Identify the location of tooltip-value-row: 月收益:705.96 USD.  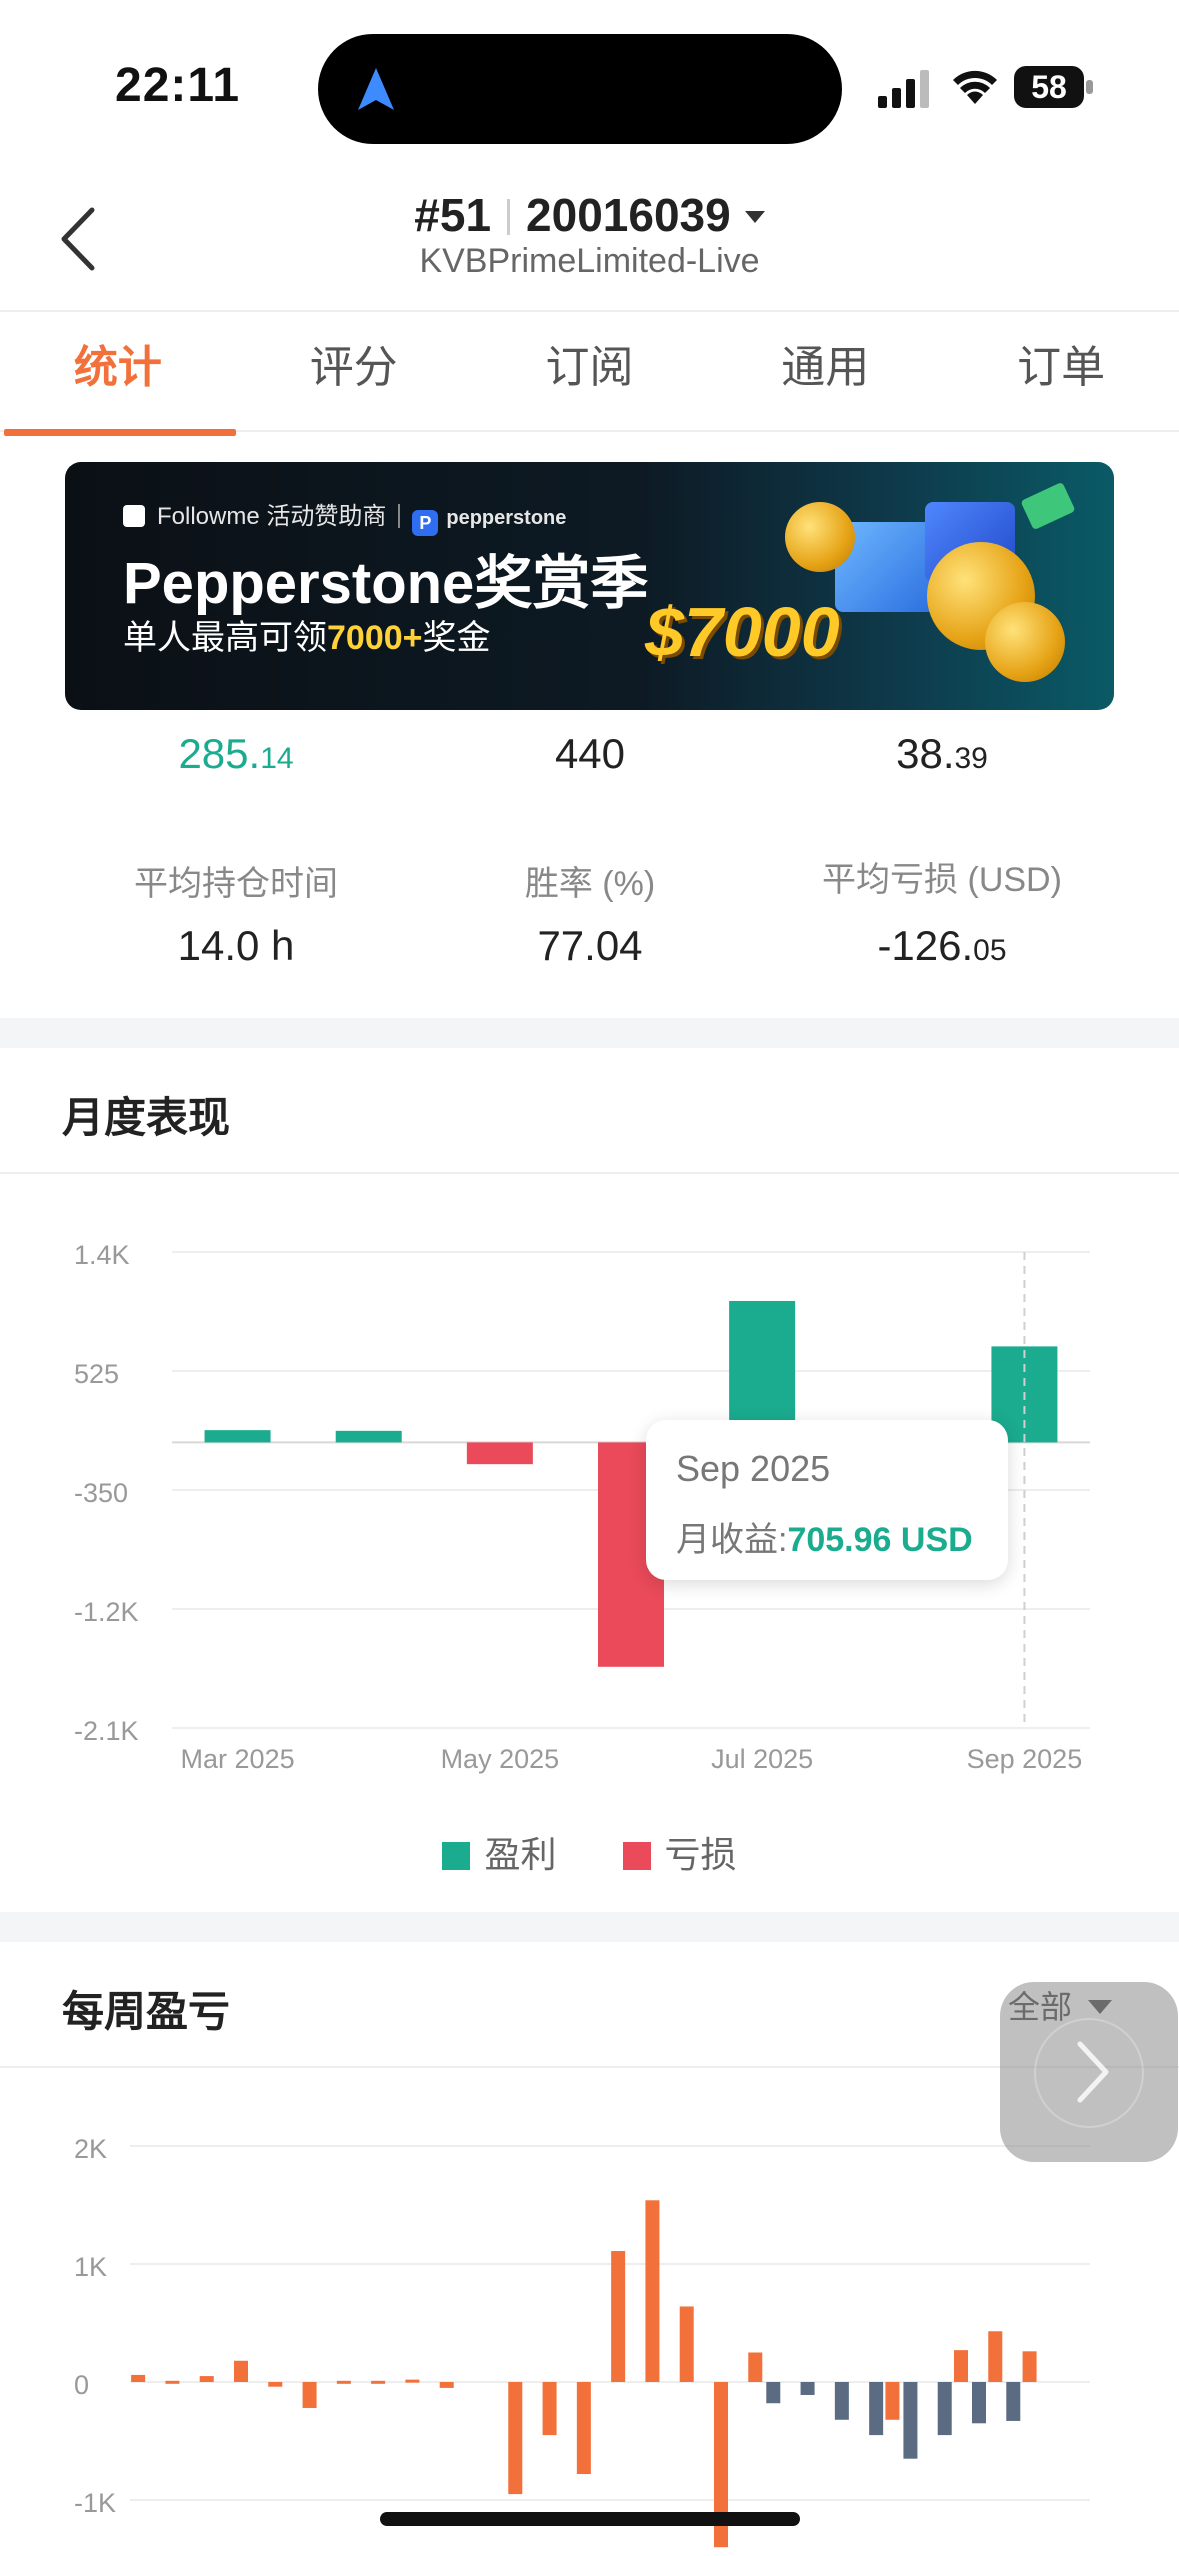
(824, 1536).